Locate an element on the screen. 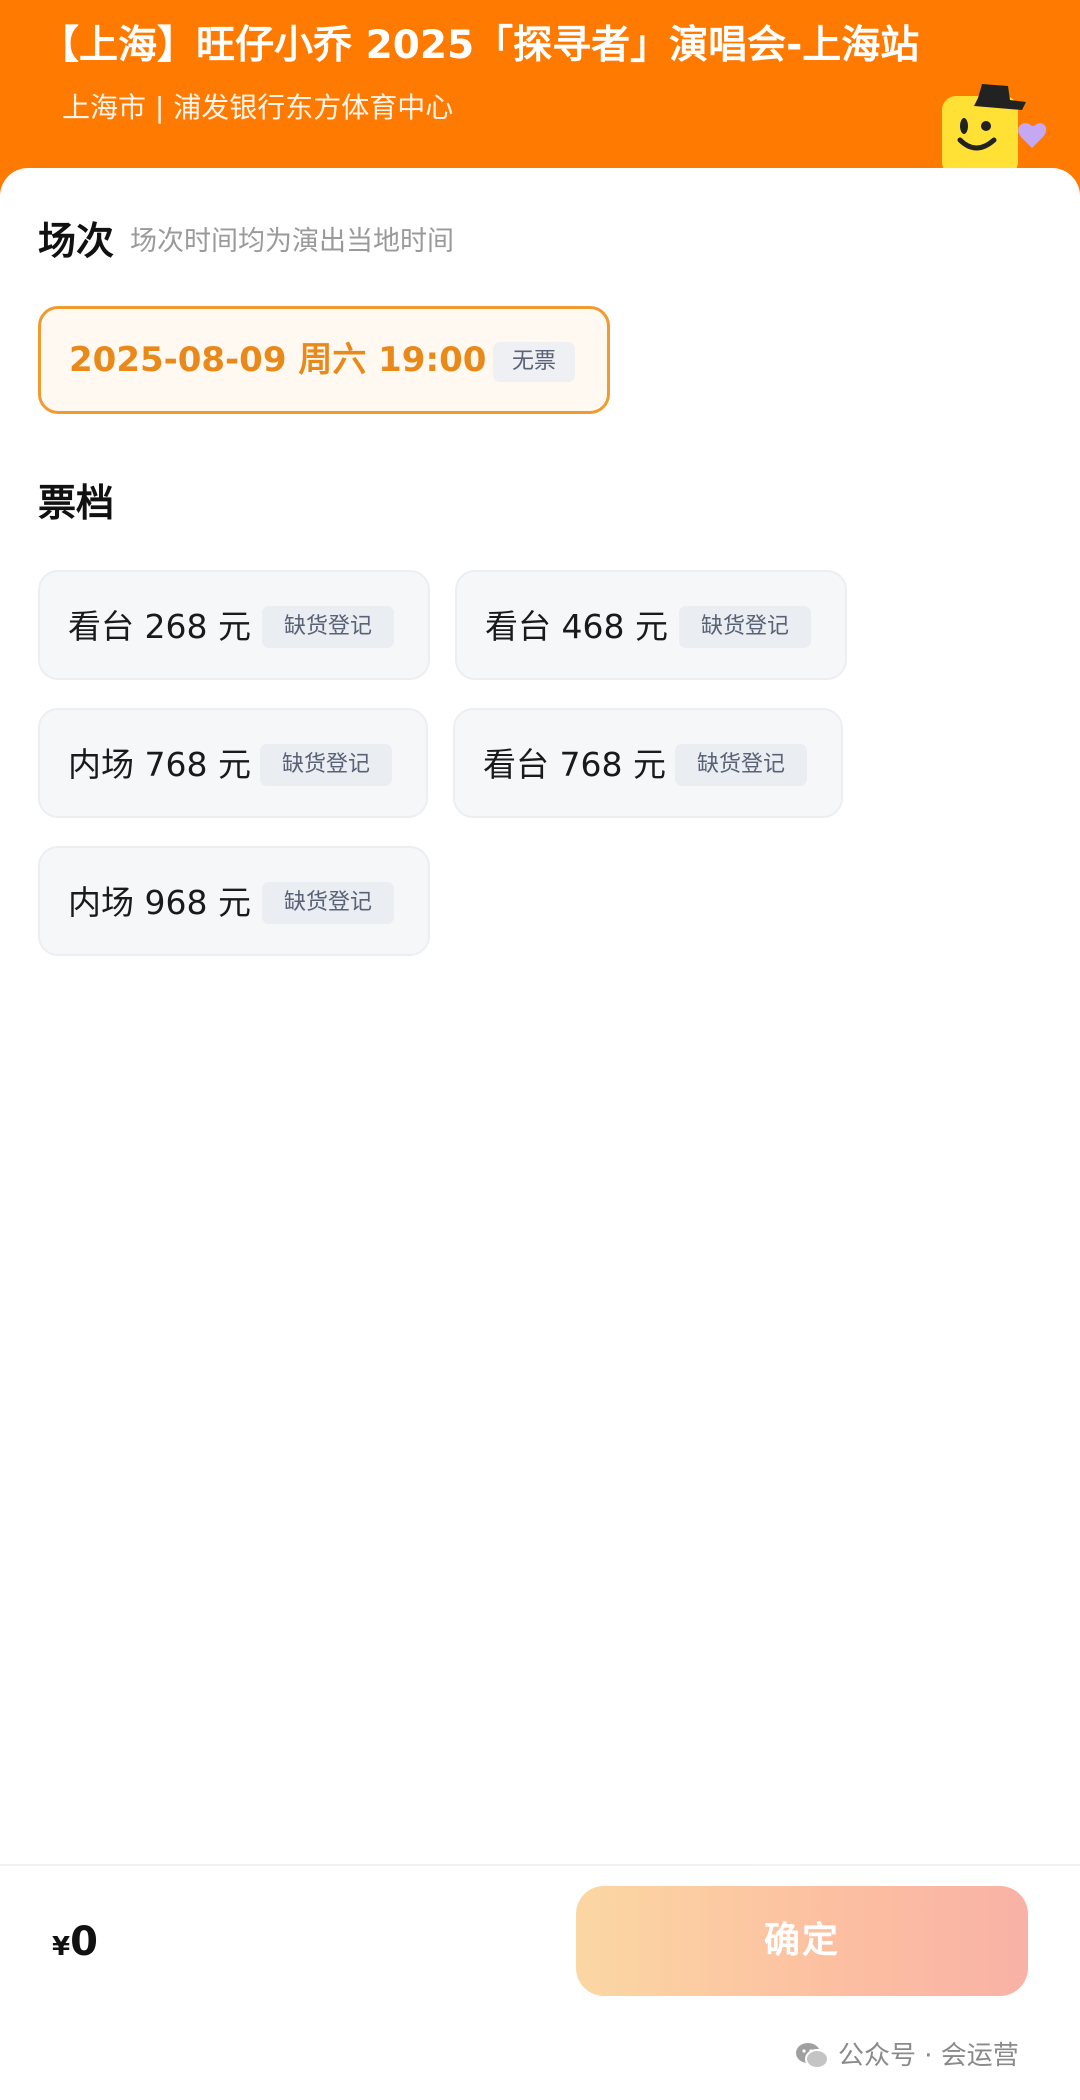 This screenshot has width=1080, height=2100. session-option: 2025-08-09 周六 19:00 无票 is located at coordinates (324, 360).